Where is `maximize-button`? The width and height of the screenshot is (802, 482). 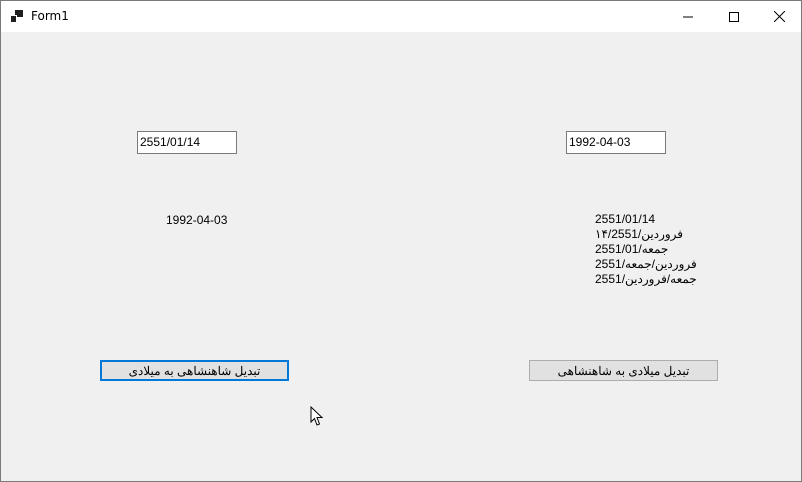 maximize-button is located at coordinates (734, 16).